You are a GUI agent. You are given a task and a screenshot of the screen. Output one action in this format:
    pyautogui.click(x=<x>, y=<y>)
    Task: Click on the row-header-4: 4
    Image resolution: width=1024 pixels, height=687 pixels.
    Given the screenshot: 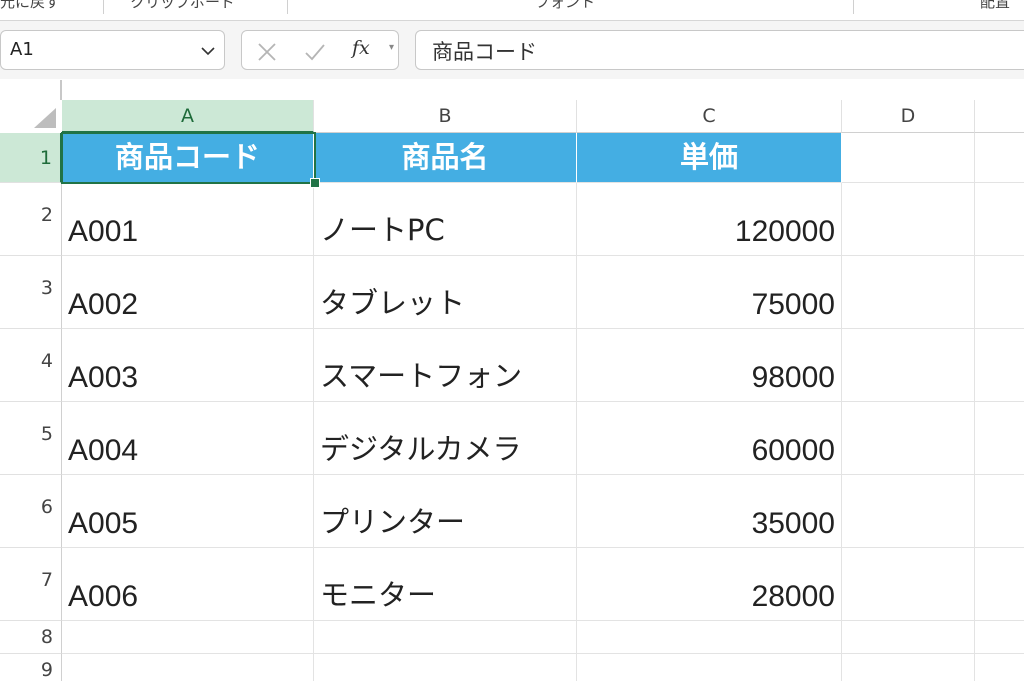 What is the action you would take?
    pyautogui.click(x=31, y=365)
    